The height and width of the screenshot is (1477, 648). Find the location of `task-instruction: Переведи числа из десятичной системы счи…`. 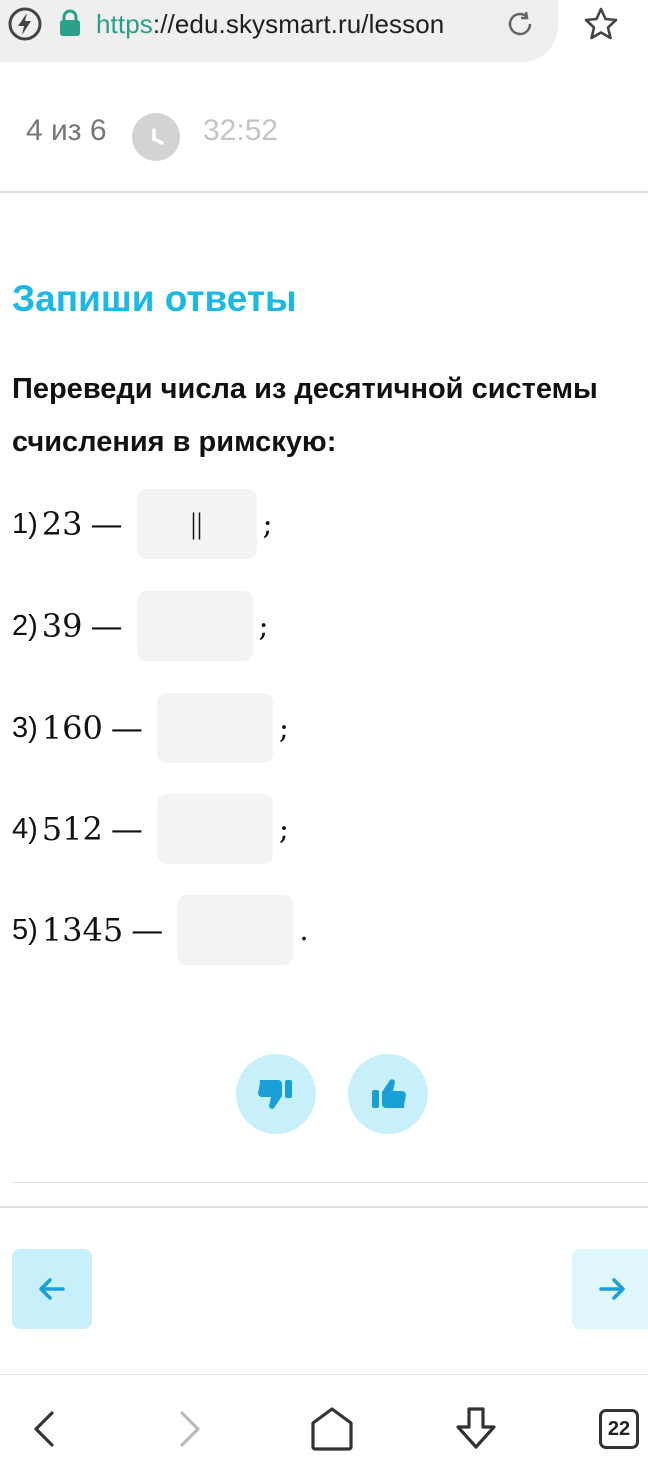

task-instruction: Переведи числа из десятичной системы счи… is located at coordinates (305, 415).